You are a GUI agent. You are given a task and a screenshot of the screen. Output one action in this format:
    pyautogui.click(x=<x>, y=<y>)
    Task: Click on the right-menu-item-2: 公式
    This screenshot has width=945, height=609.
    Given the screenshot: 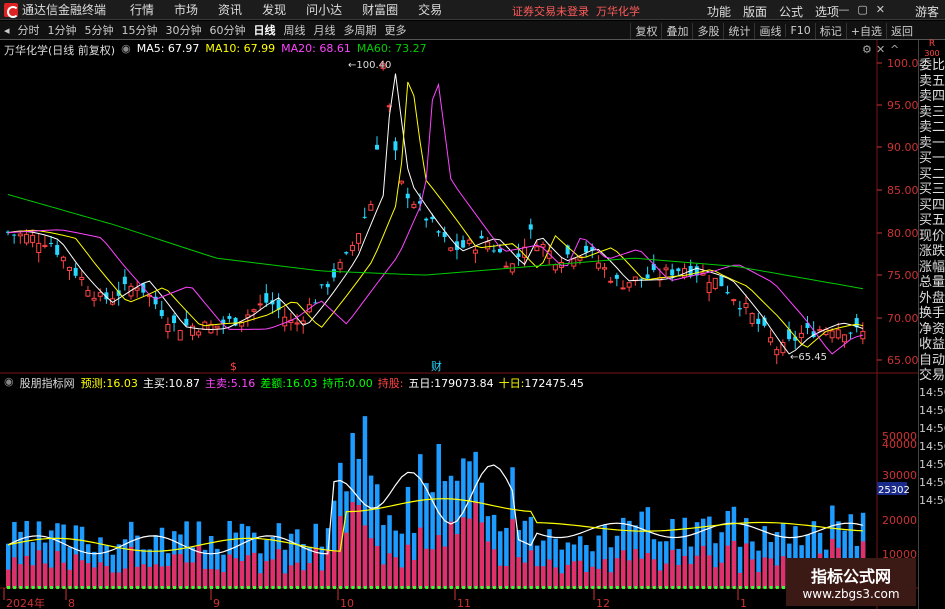 What is the action you would take?
    pyautogui.click(x=791, y=11)
    